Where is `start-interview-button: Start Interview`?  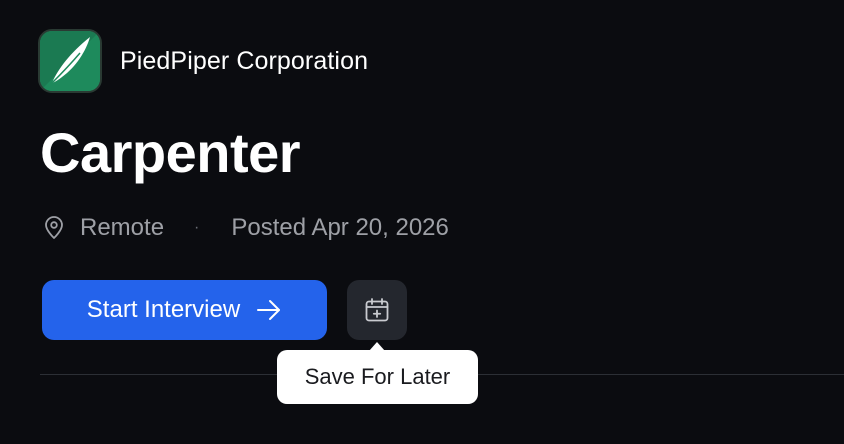 start-interview-button: Start Interview is located at coordinates (184, 310).